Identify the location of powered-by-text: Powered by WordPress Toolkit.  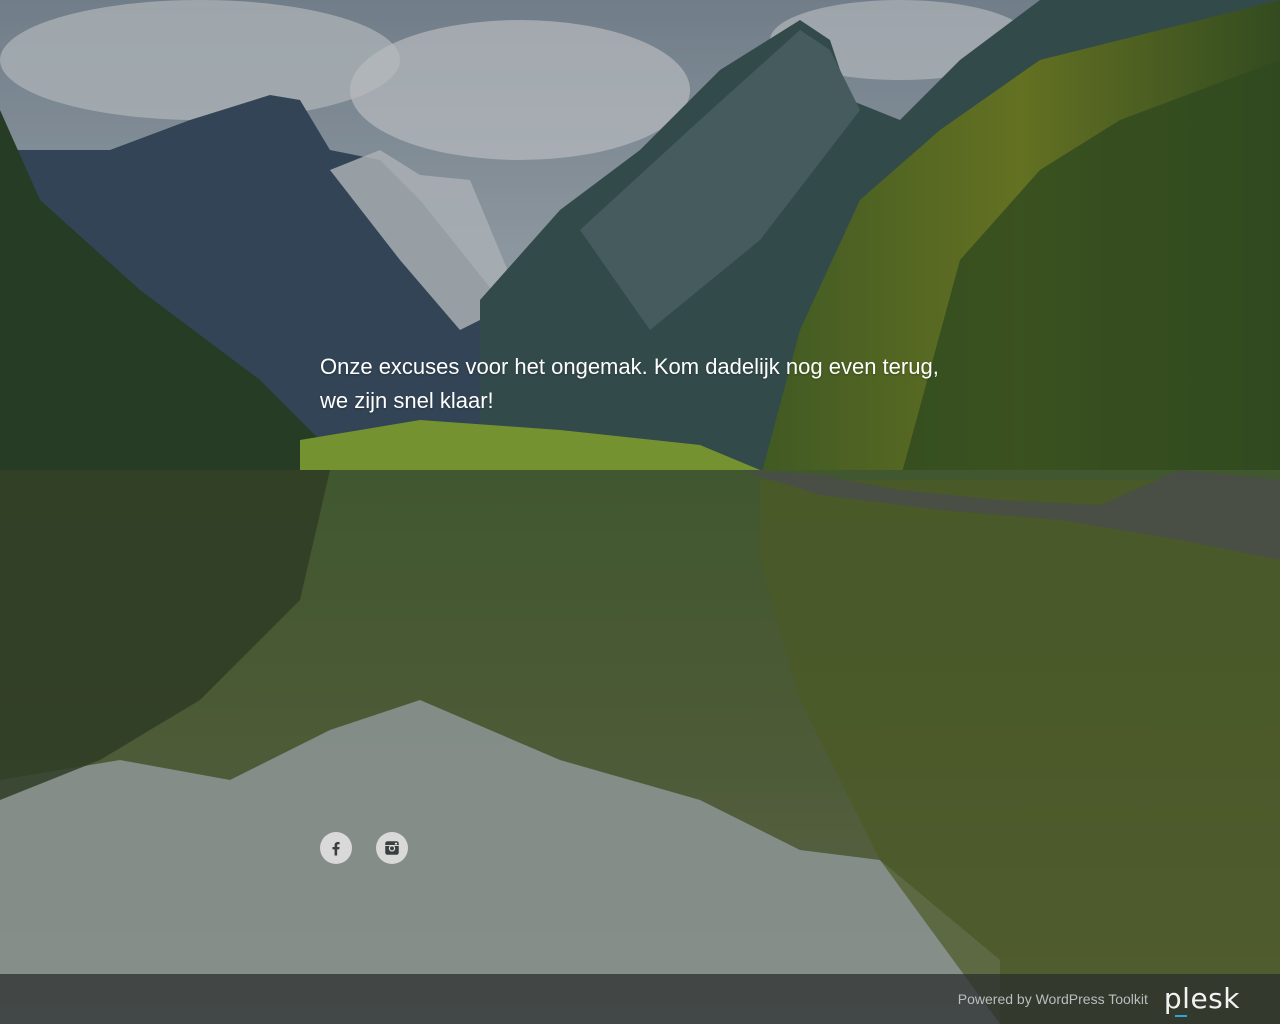
(1053, 999).